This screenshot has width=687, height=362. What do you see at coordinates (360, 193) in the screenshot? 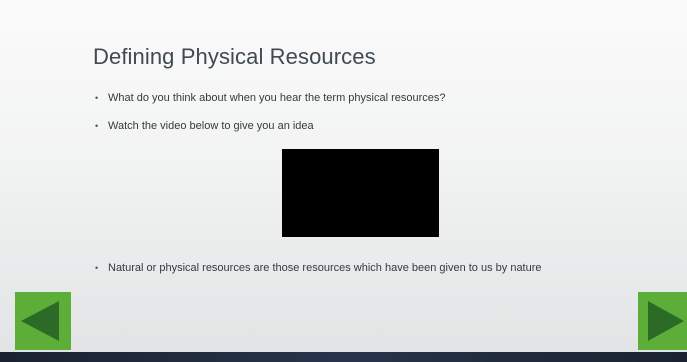
I see `video-player` at bounding box center [360, 193].